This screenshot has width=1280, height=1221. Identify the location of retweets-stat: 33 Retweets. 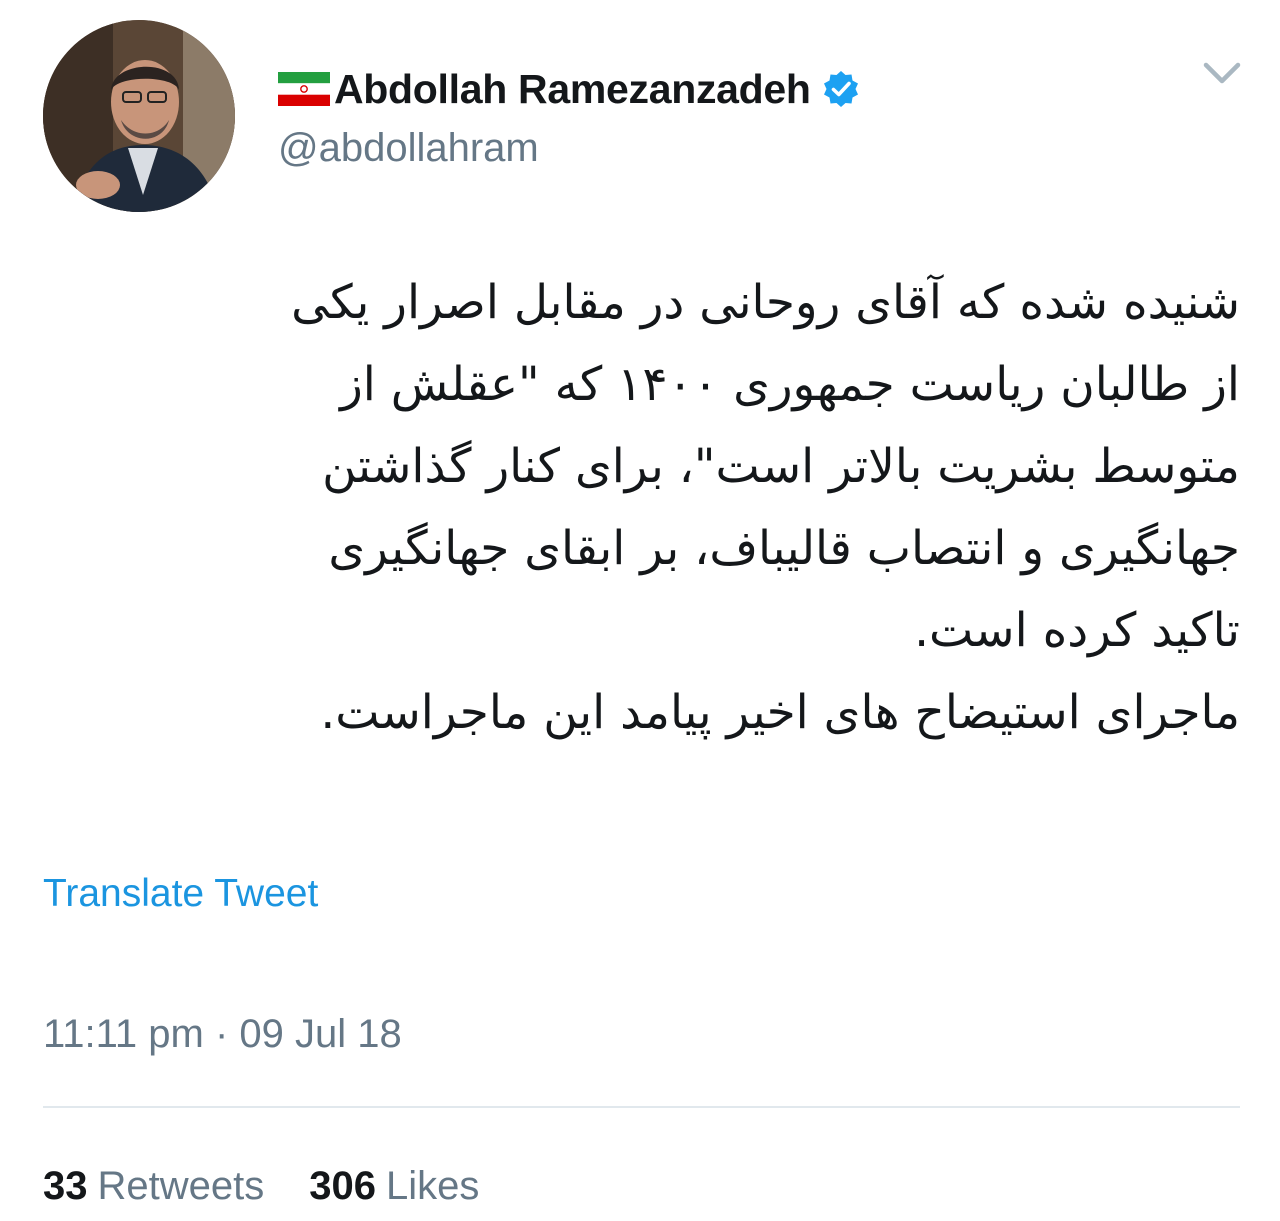
(153, 1186).